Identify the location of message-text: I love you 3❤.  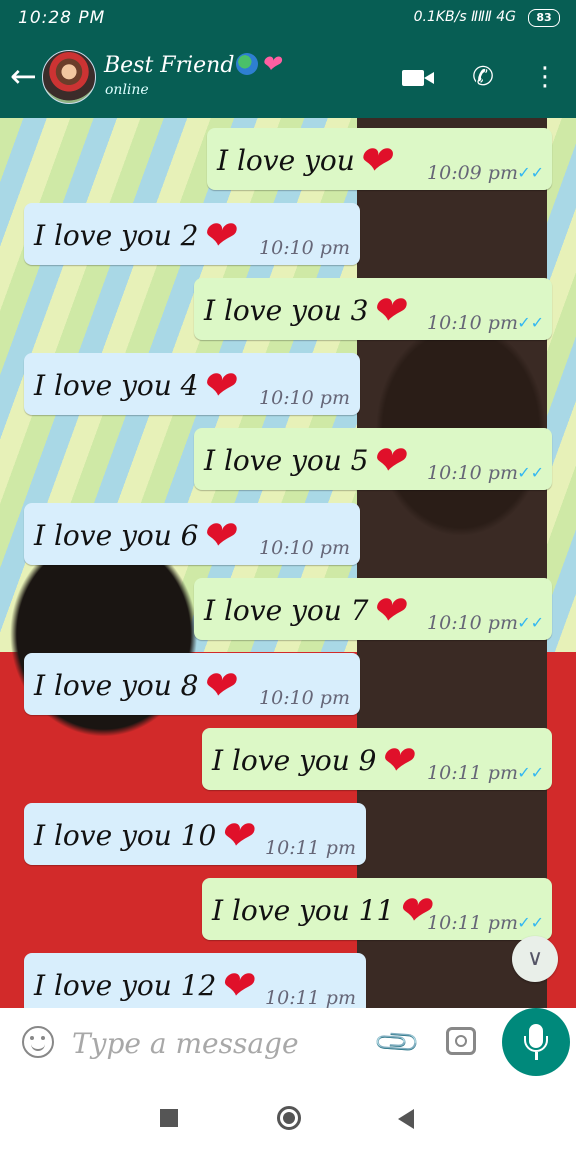
(304, 311).